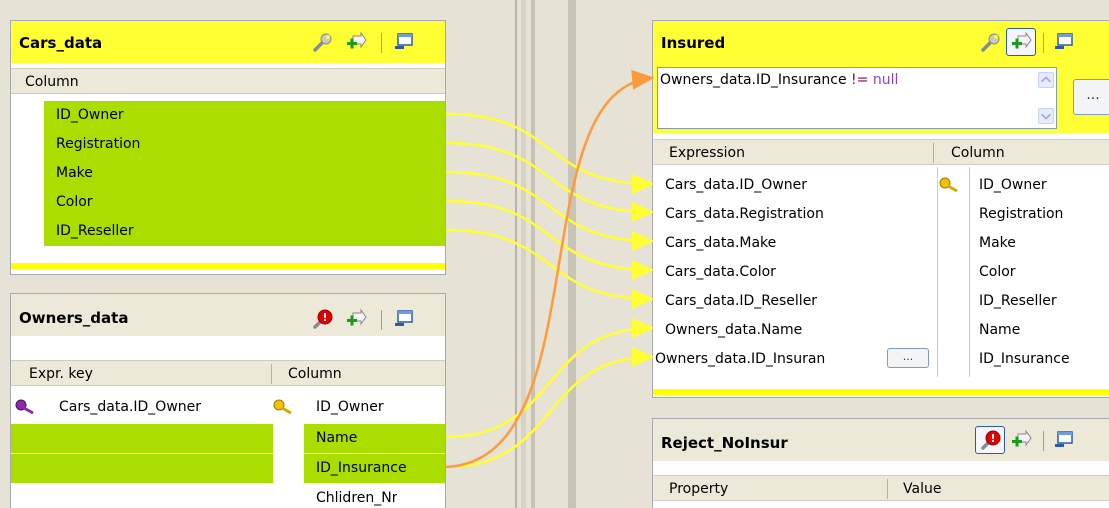  What do you see at coordinates (881, 301) in the screenshot?
I see `insured-row-id-reseller: Cars_data.ID_Reseller ID_Reseller` at bounding box center [881, 301].